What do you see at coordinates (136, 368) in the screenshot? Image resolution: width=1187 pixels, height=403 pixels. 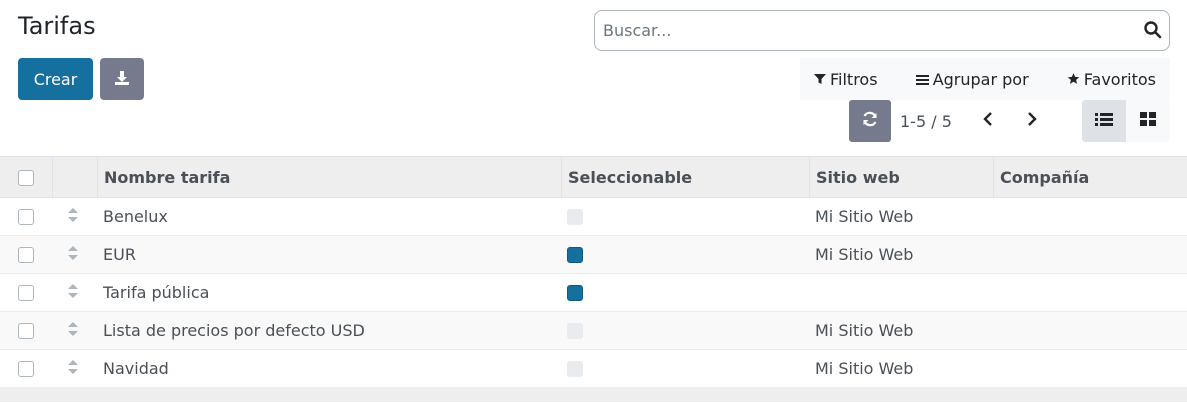 I see `cell-name: Navidad` at bounding box center [136, 368].